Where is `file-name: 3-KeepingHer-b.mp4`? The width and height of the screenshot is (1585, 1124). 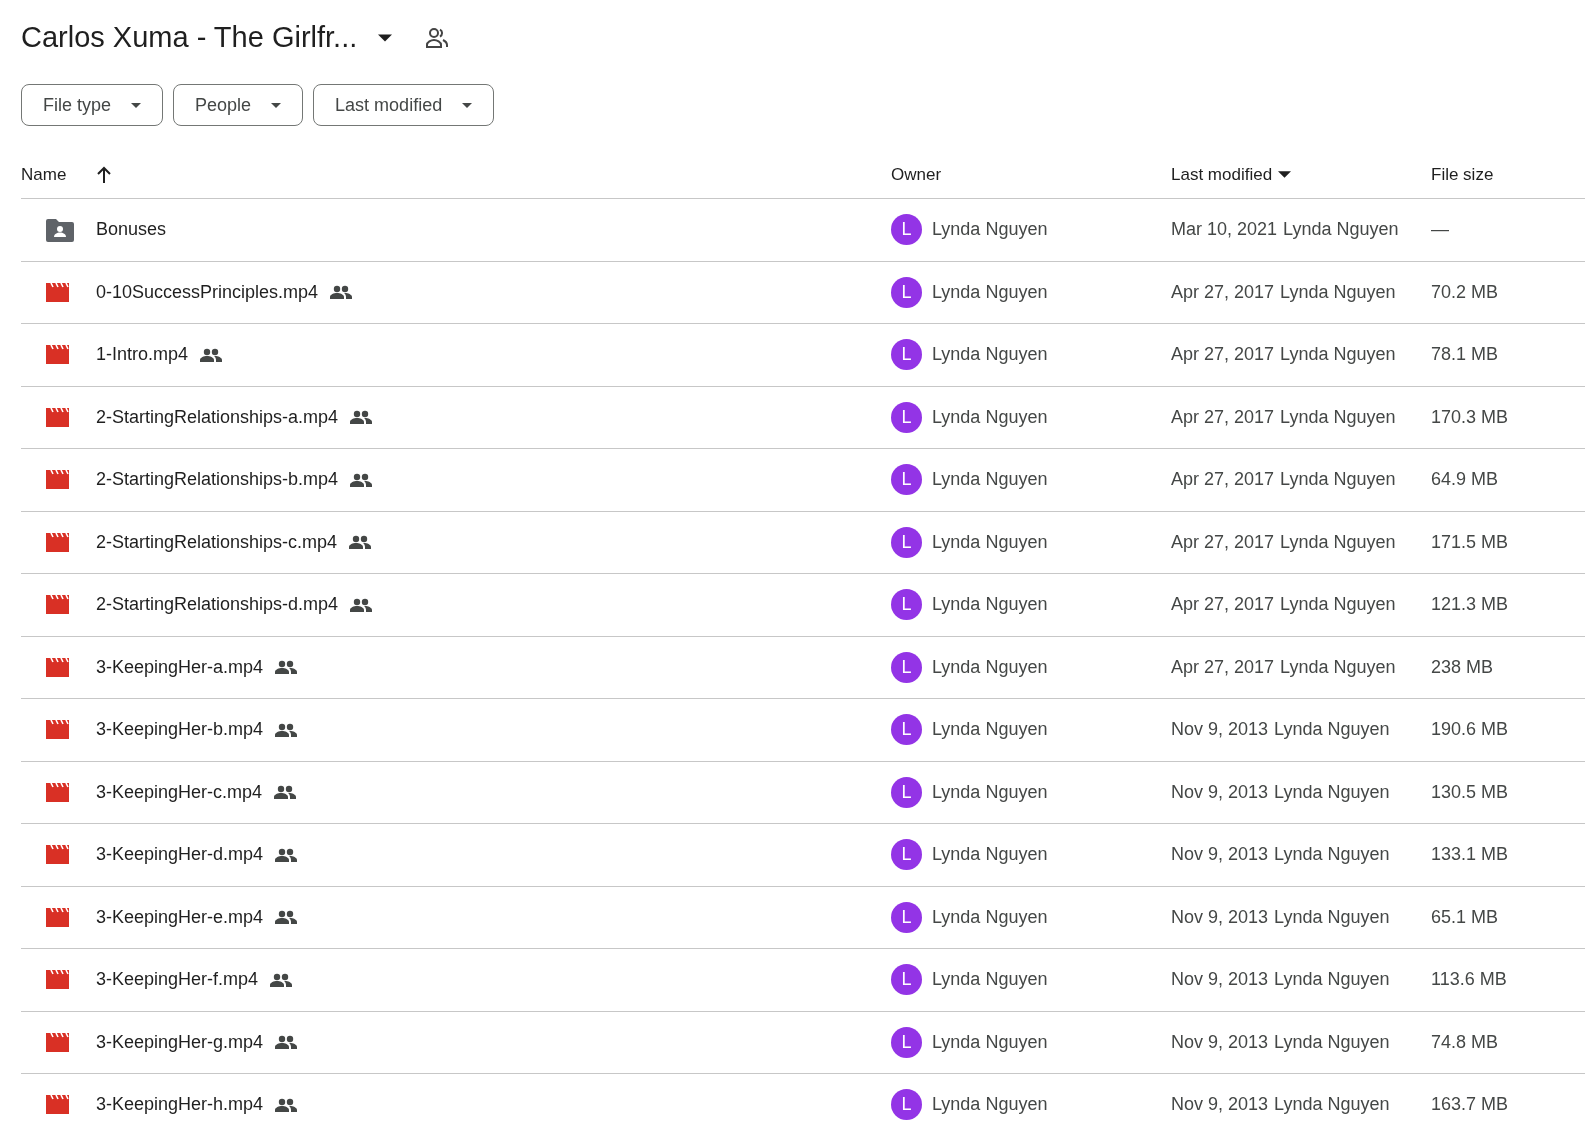 file-name: 3-KeepingHer-b.mp4 is located at coordinates (180, 730).